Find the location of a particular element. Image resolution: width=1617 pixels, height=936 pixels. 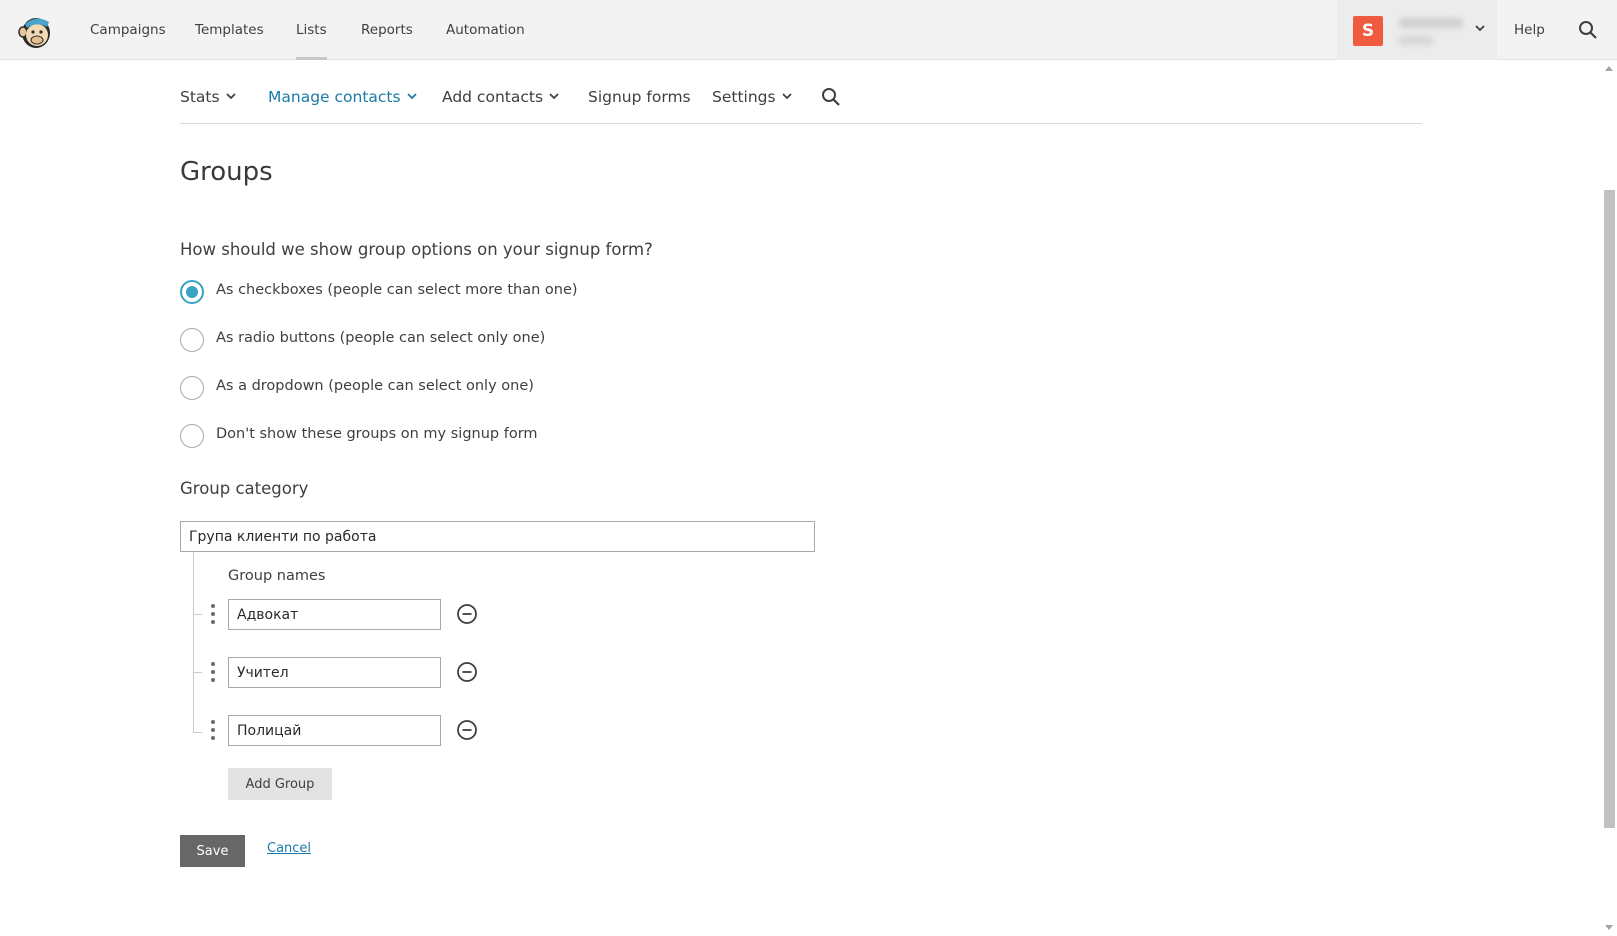

radio-button-checked is located at coordinates (192, 292).